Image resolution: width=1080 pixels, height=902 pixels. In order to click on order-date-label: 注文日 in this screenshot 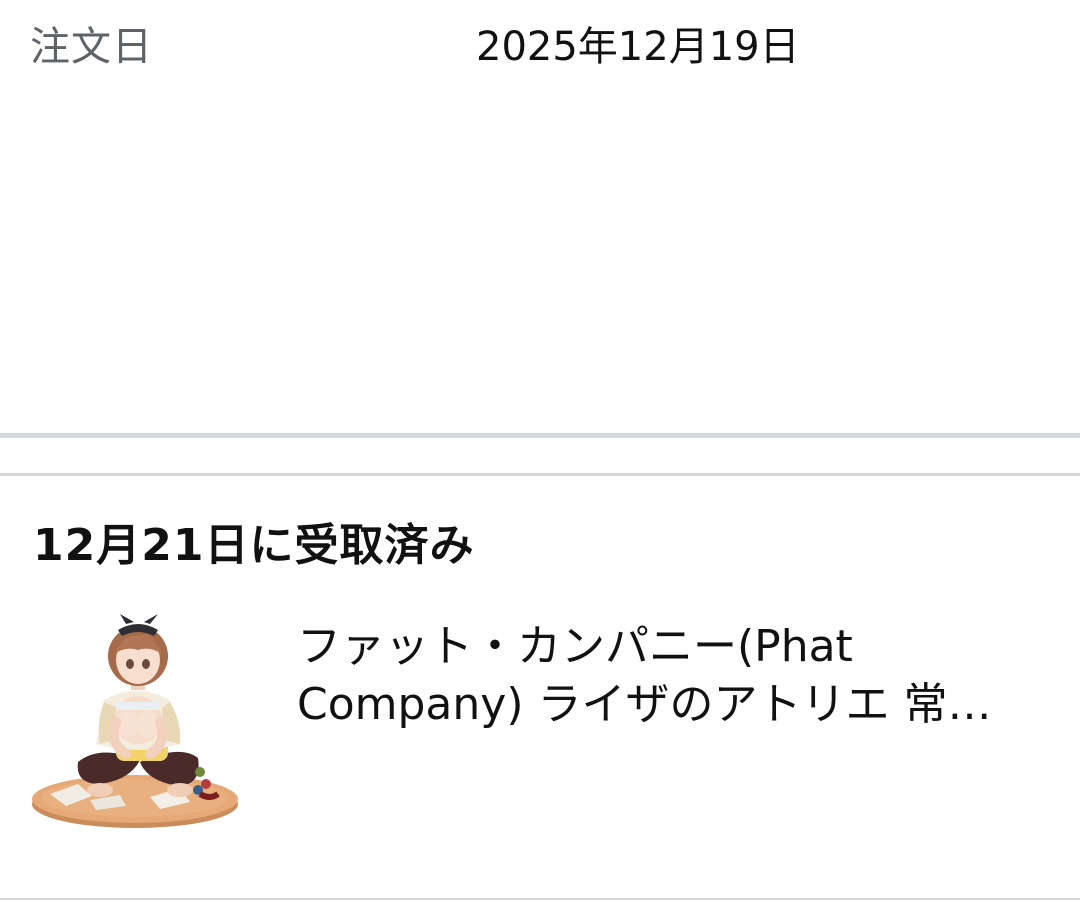, I will do `click(91, 47)`.